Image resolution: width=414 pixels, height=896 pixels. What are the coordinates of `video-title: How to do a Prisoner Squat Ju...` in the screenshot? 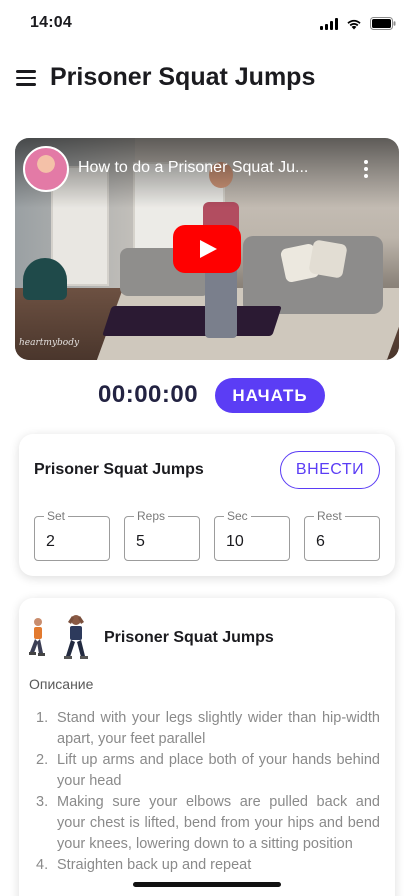 It's located at (212, 168).